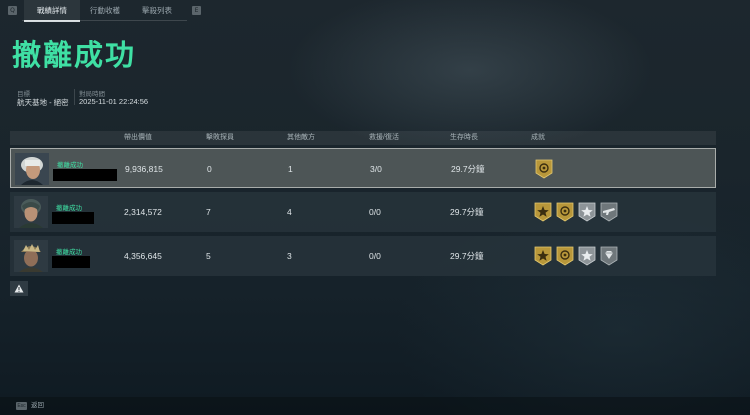  Describe the element at coordinates (290, 169) in the screenshot. I see `other-enemies-cell: 1` at that location.